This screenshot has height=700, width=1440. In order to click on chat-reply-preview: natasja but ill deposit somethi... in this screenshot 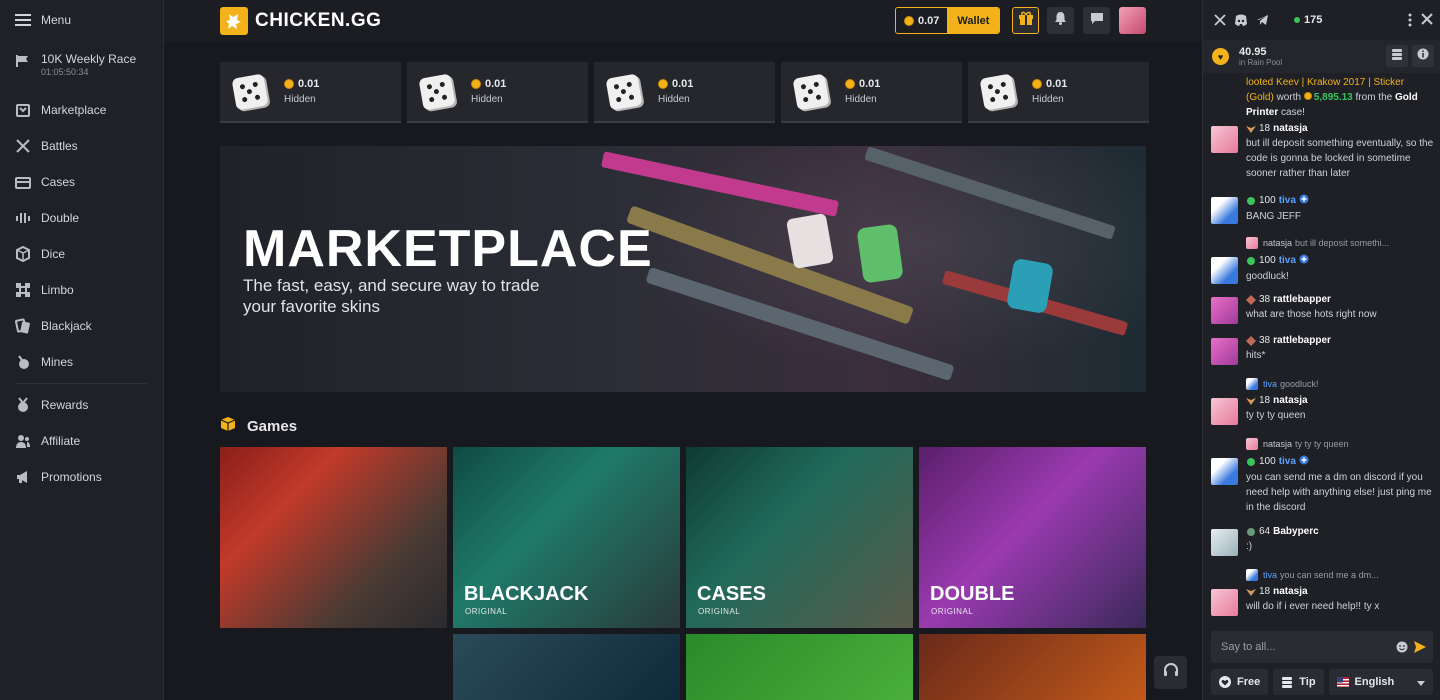, I will do `click(1317, 243)`.